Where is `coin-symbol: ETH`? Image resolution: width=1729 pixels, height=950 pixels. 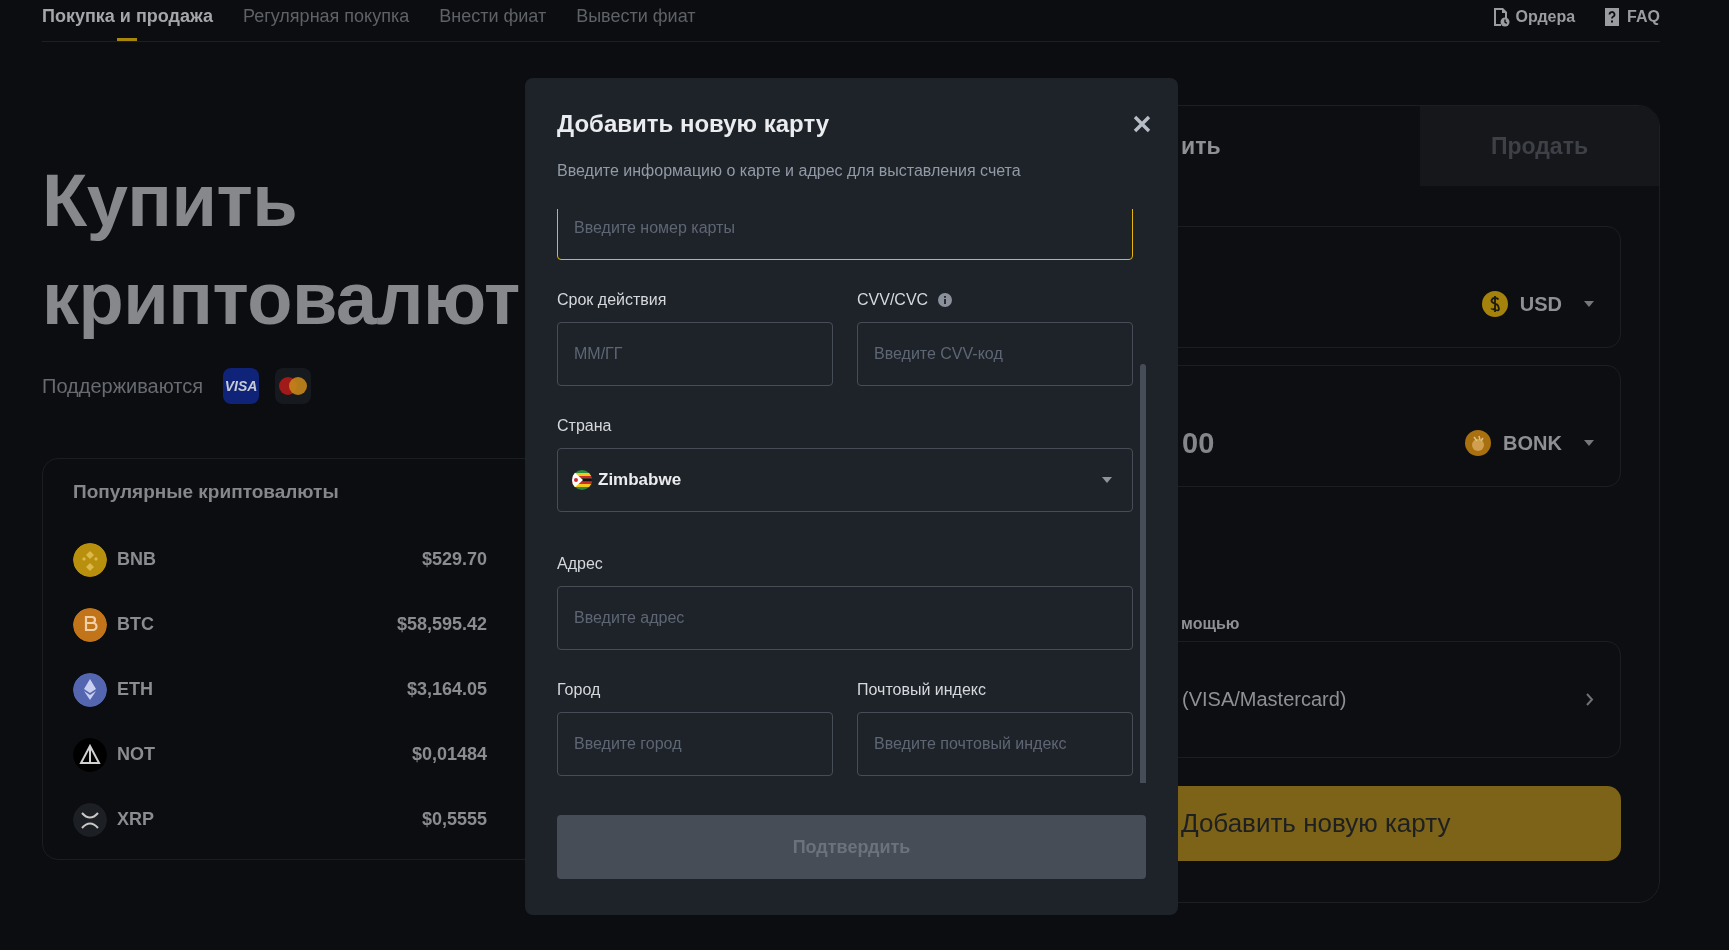
coin-symbol: ETH is located at coordinates (262, 689).